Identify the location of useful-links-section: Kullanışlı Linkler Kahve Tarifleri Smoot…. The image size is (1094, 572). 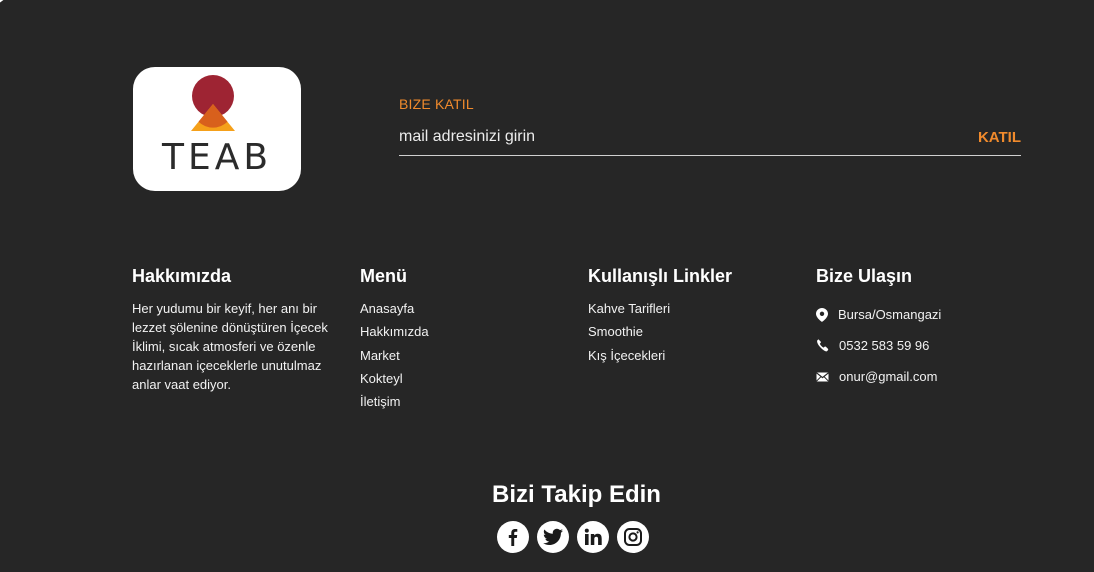
(660, 317).